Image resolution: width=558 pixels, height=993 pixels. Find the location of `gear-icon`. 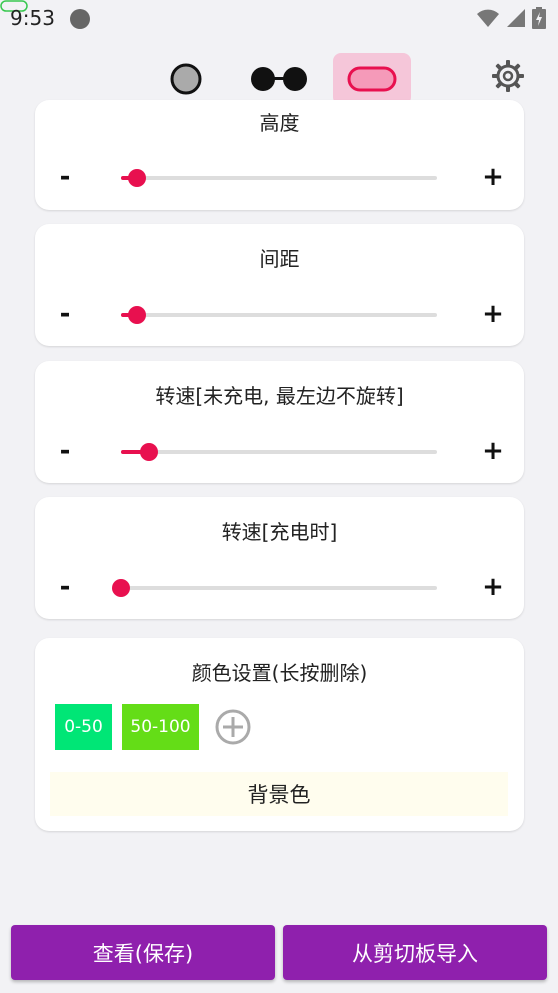

gear-icon is located at coordinates (508, 76).